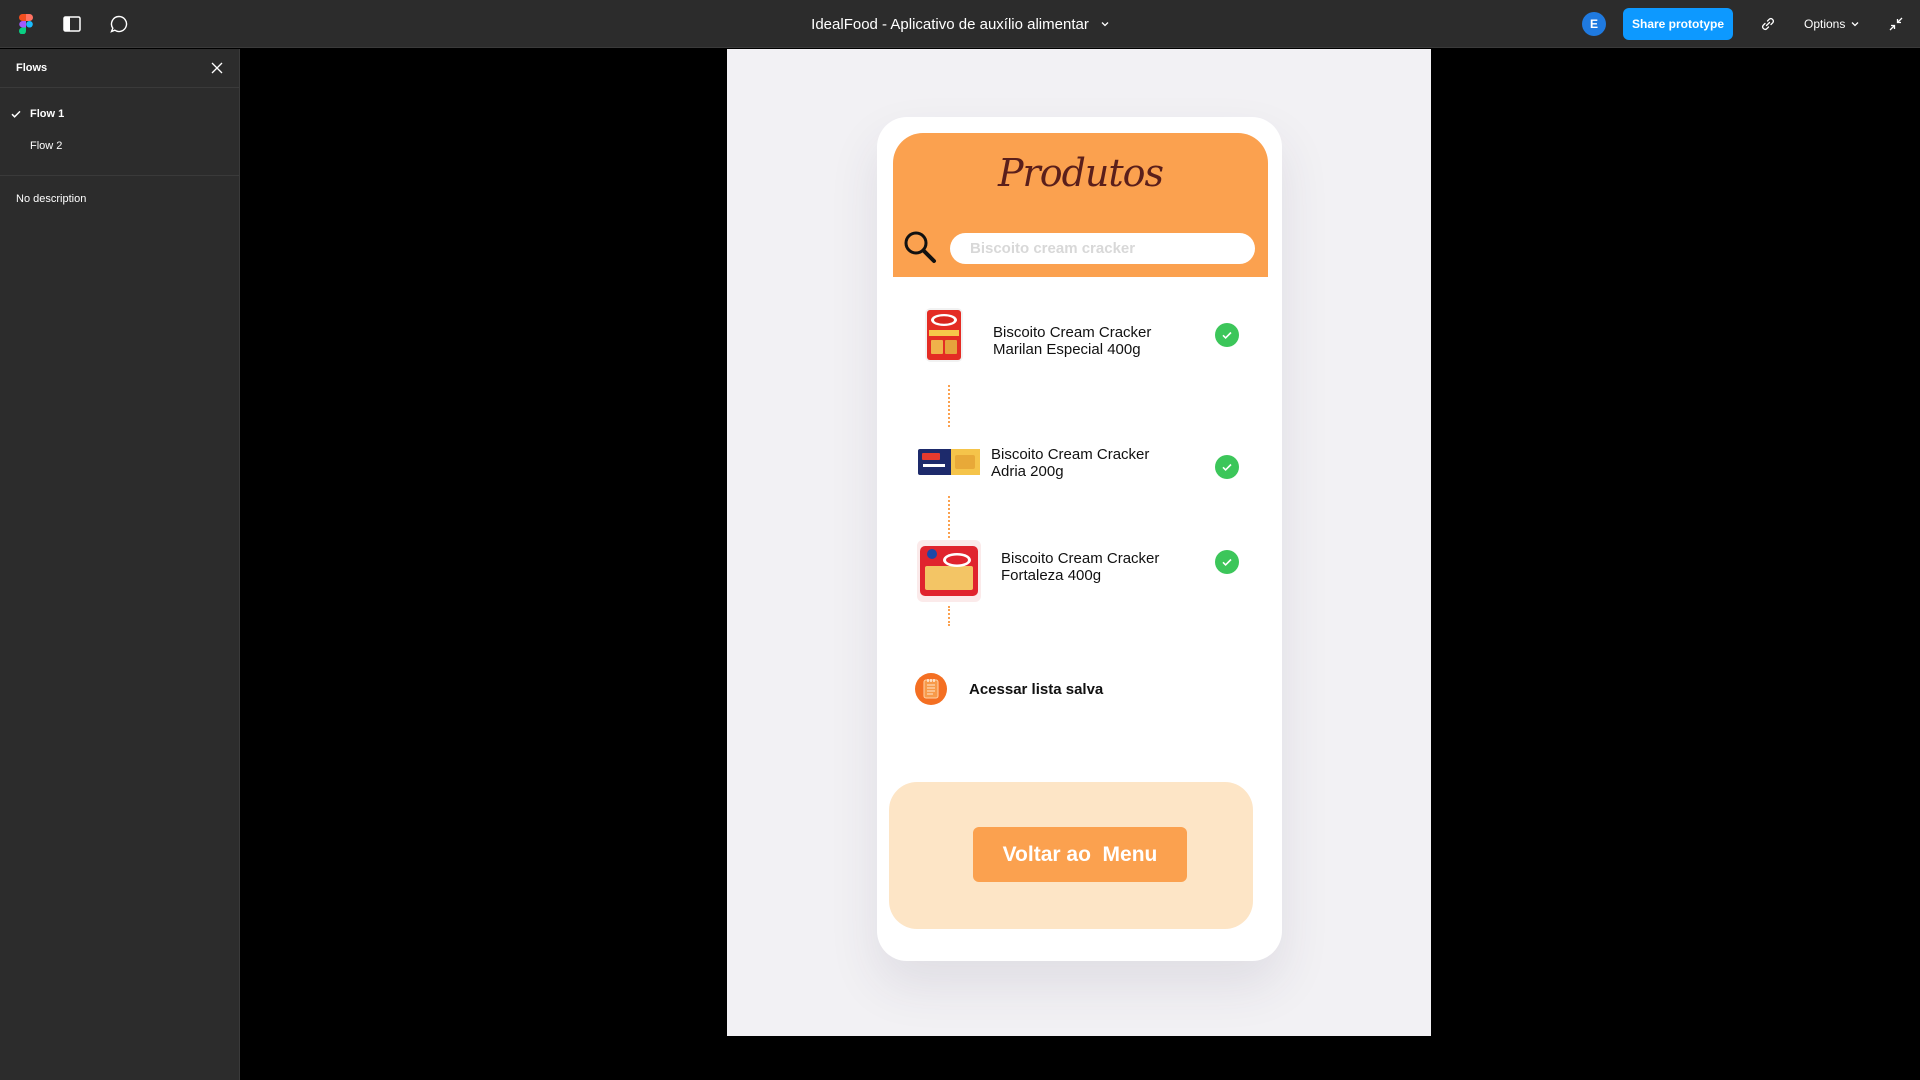 The width and height of the screenshot is (1920, 1080). I want to click on product-name: Biscoito Cream Cracker Adria 200g, so click(1070, 463).